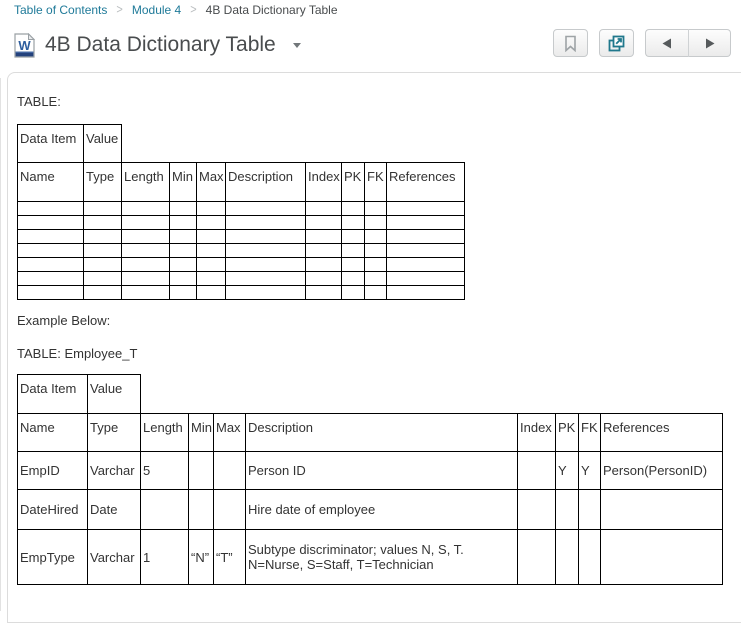 The height and width of the screenshot is (623, 741). What do you see at coordinates (377, 45) in the screenshot?
I see `title-row: W 4B Data Dictionary Table` at bounding box center [377, 45].